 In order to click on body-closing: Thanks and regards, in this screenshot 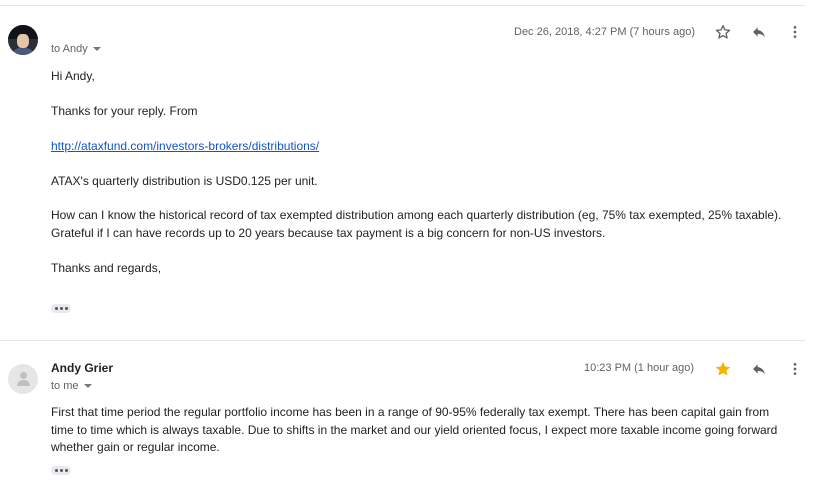, I will do `click(106, 268)`.